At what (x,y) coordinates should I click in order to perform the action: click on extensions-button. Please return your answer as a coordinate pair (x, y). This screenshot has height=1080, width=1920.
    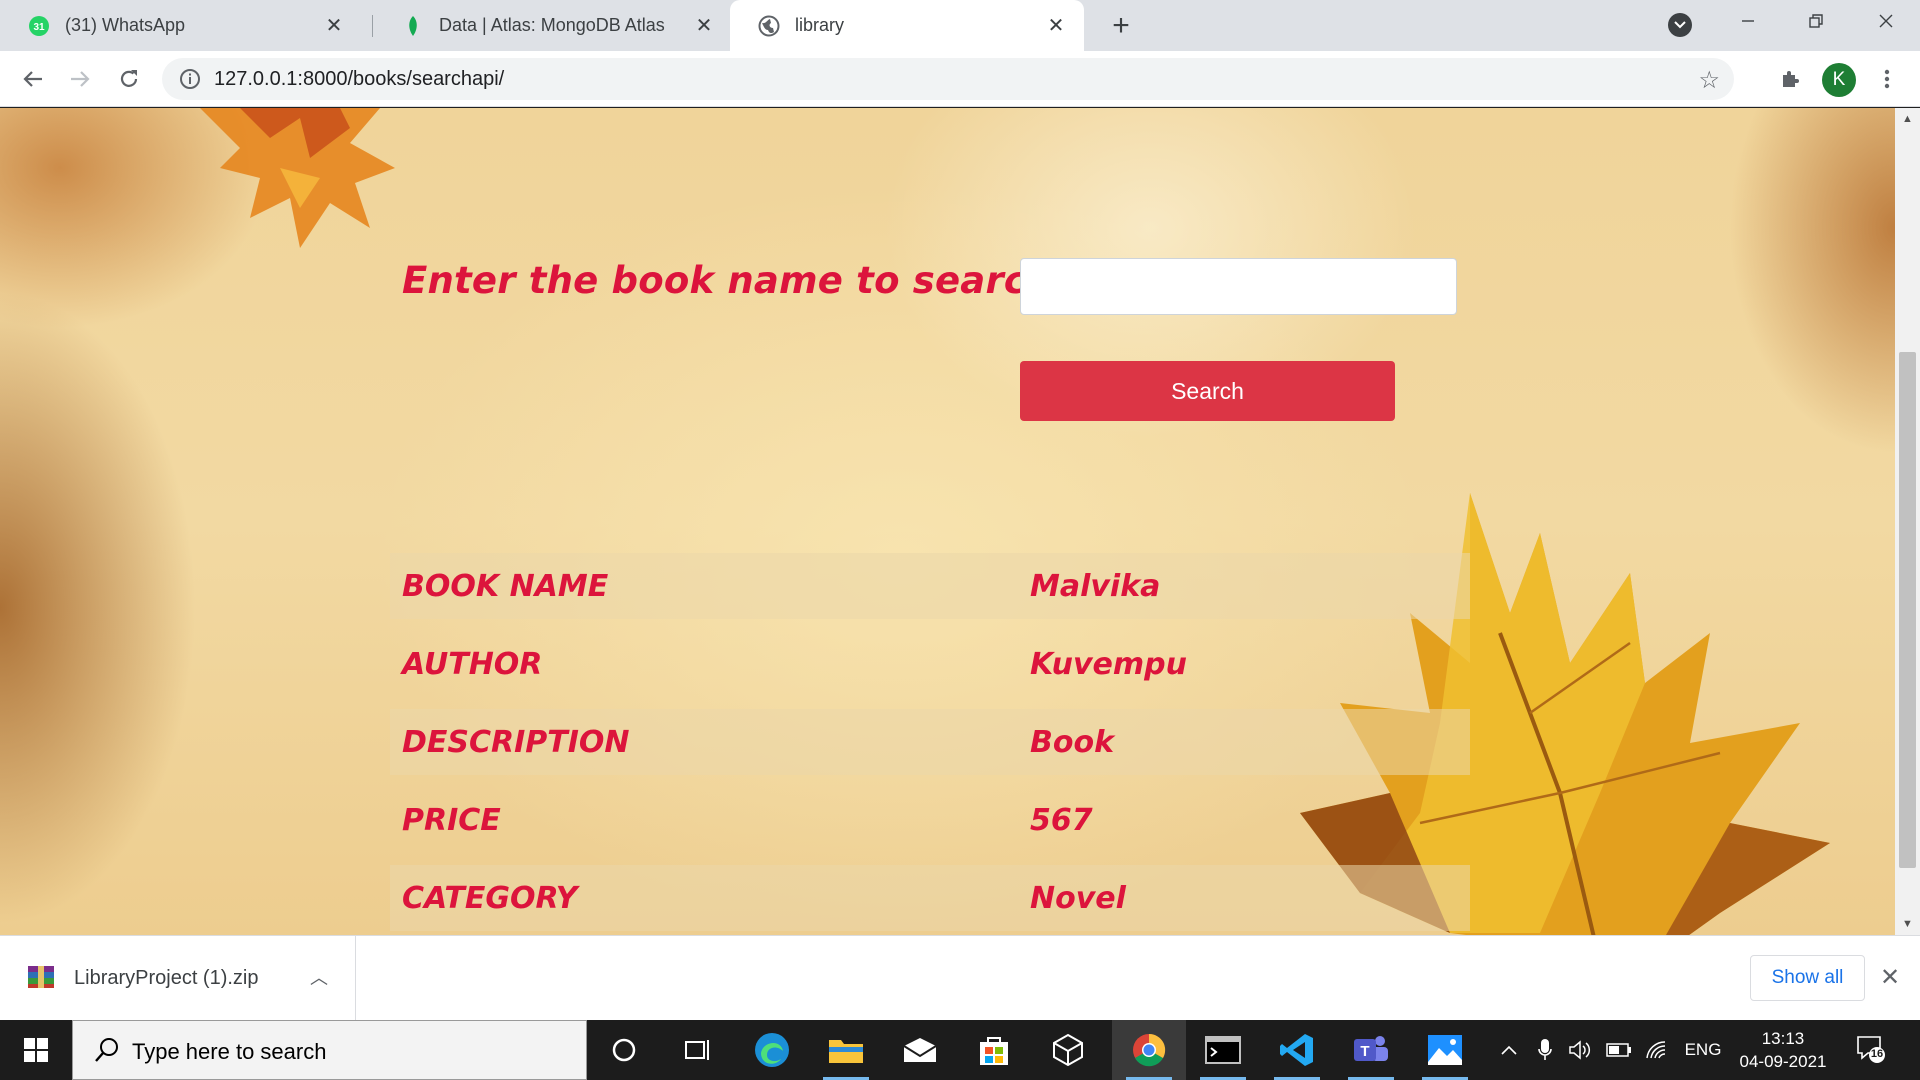
    Looking at the image, I should click on (1790, 79).